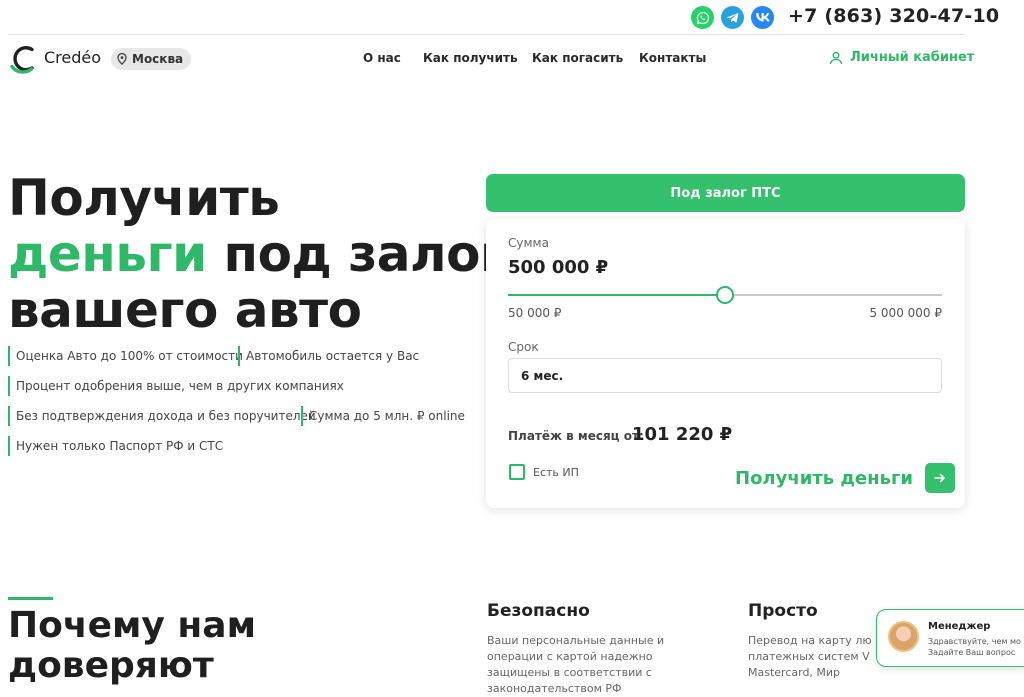 The height and width of the screenshot is (697, 1024). Describe the element at coordinates (905, 313) in the screenshot. I see `slider-max-label: 5 000 000 ₽` at that location.